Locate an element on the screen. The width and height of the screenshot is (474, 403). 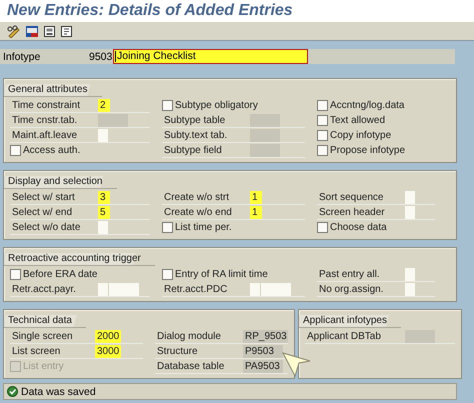
display-field: RP_9503 is located at coordinates (265, 336).